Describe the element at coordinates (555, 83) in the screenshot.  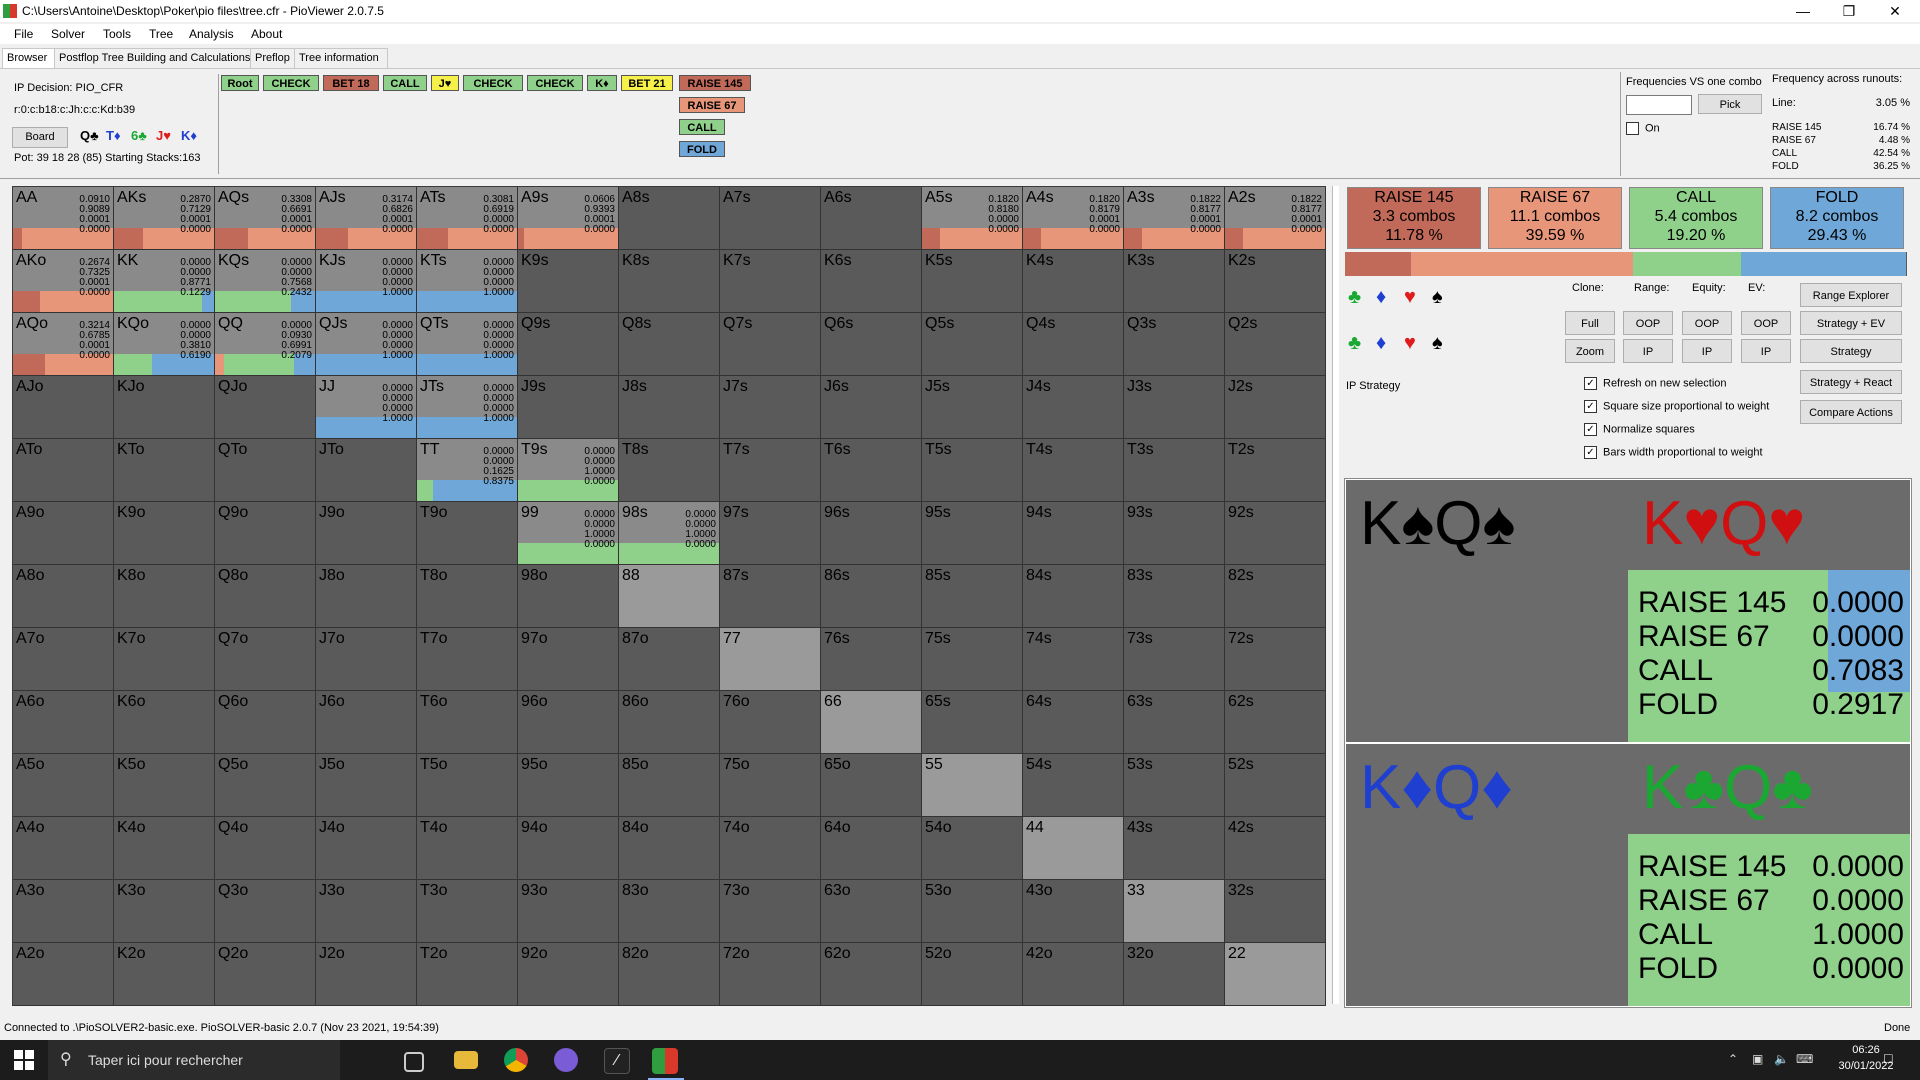
I see `path-check-3: CHECK` at that location.